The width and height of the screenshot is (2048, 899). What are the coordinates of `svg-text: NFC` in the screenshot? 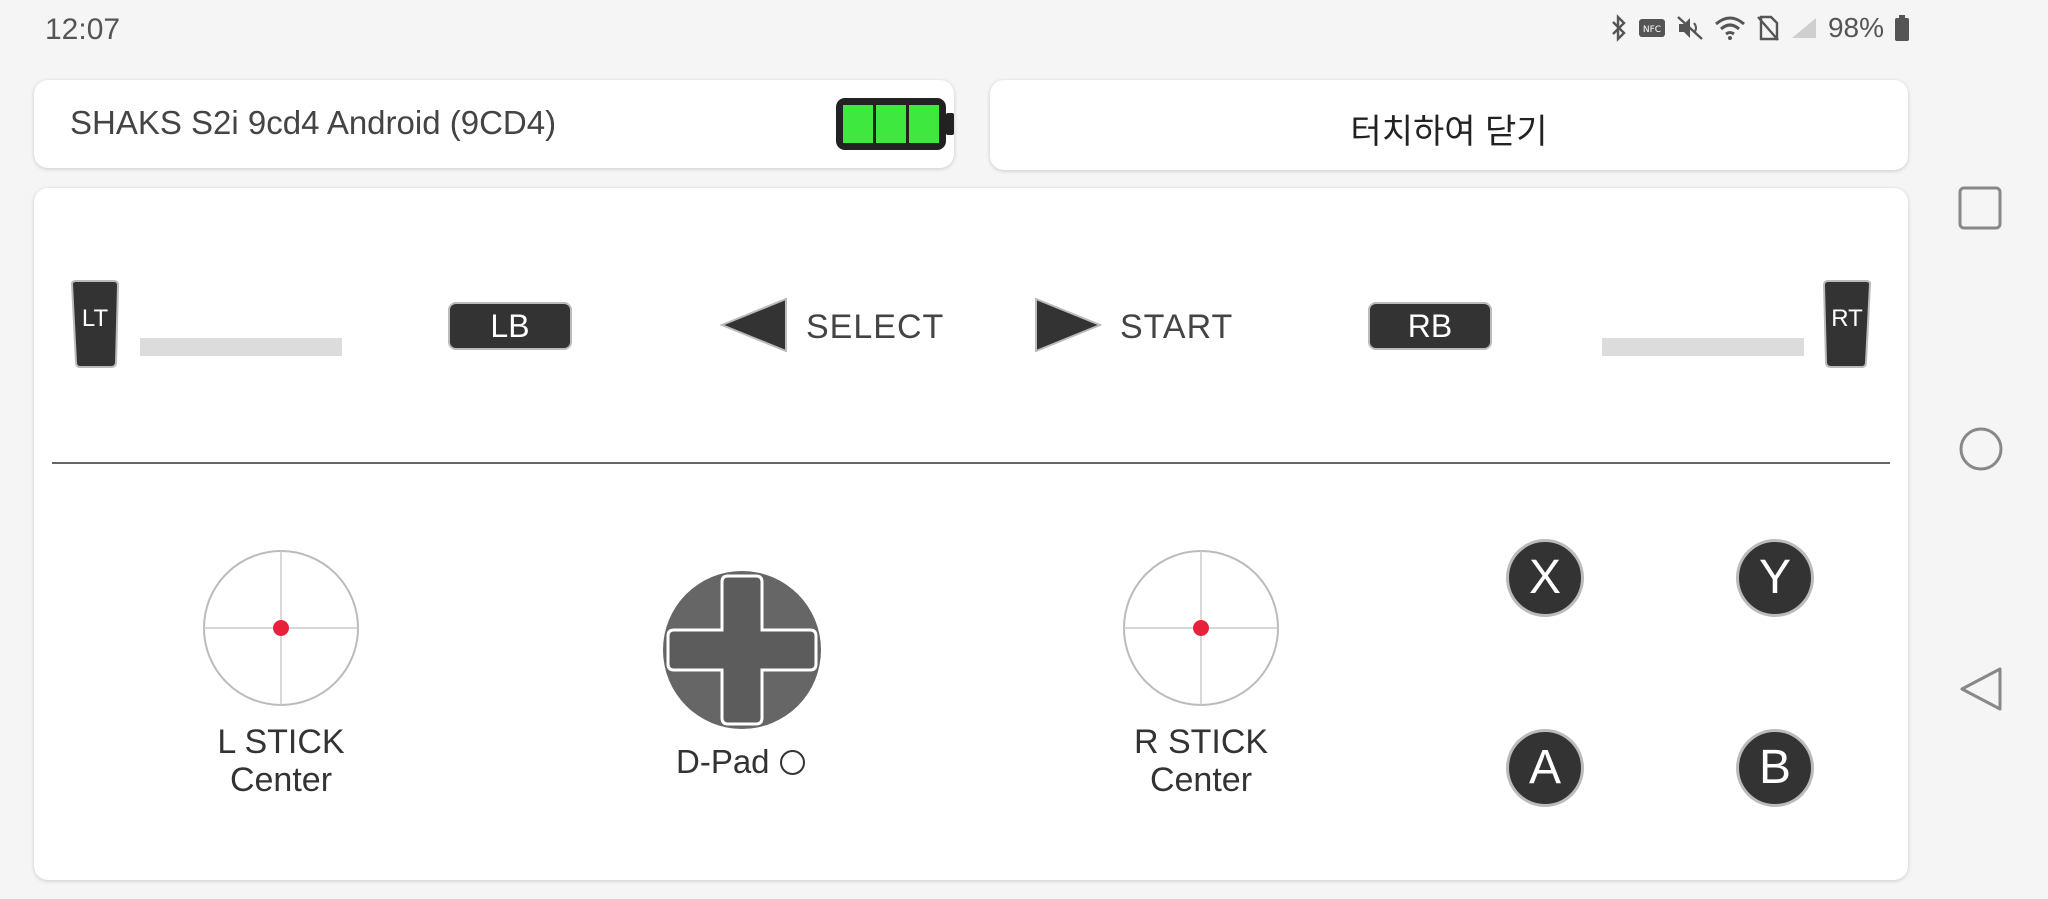 It's located at (1652, 30).